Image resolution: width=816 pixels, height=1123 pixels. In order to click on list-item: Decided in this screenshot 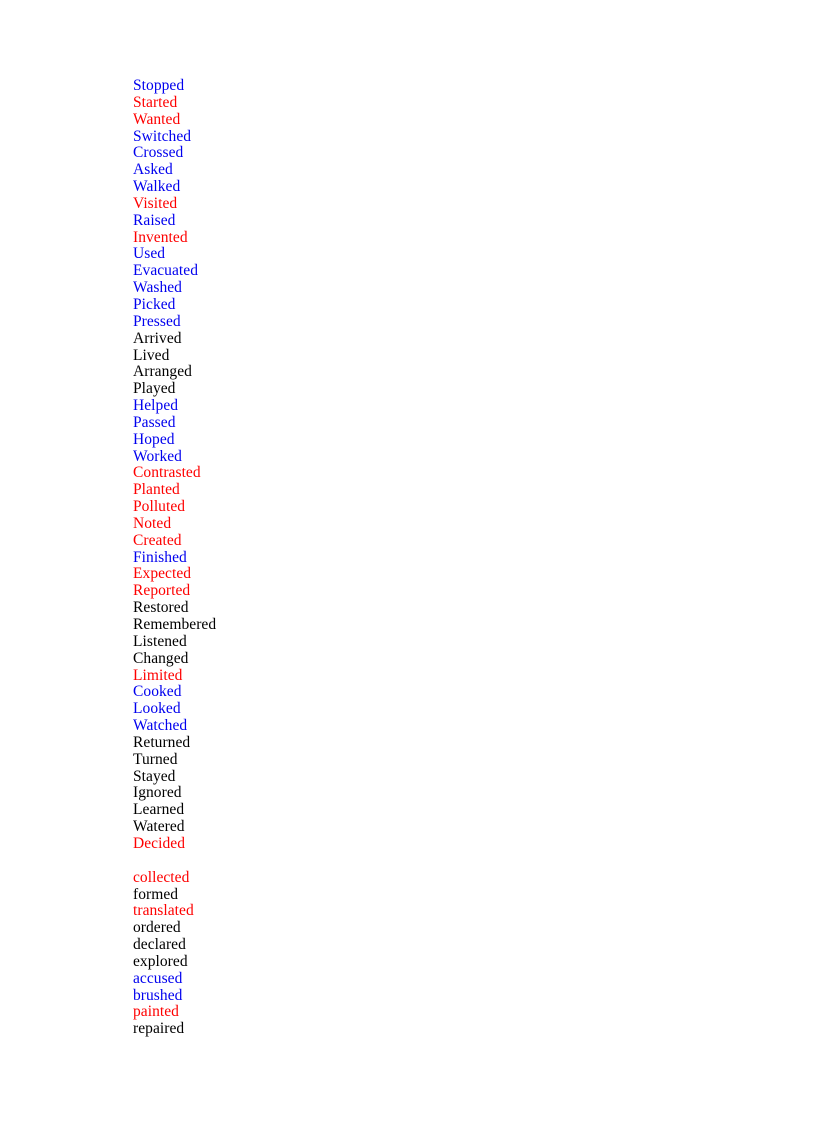, I will do `click(159, 843)`.